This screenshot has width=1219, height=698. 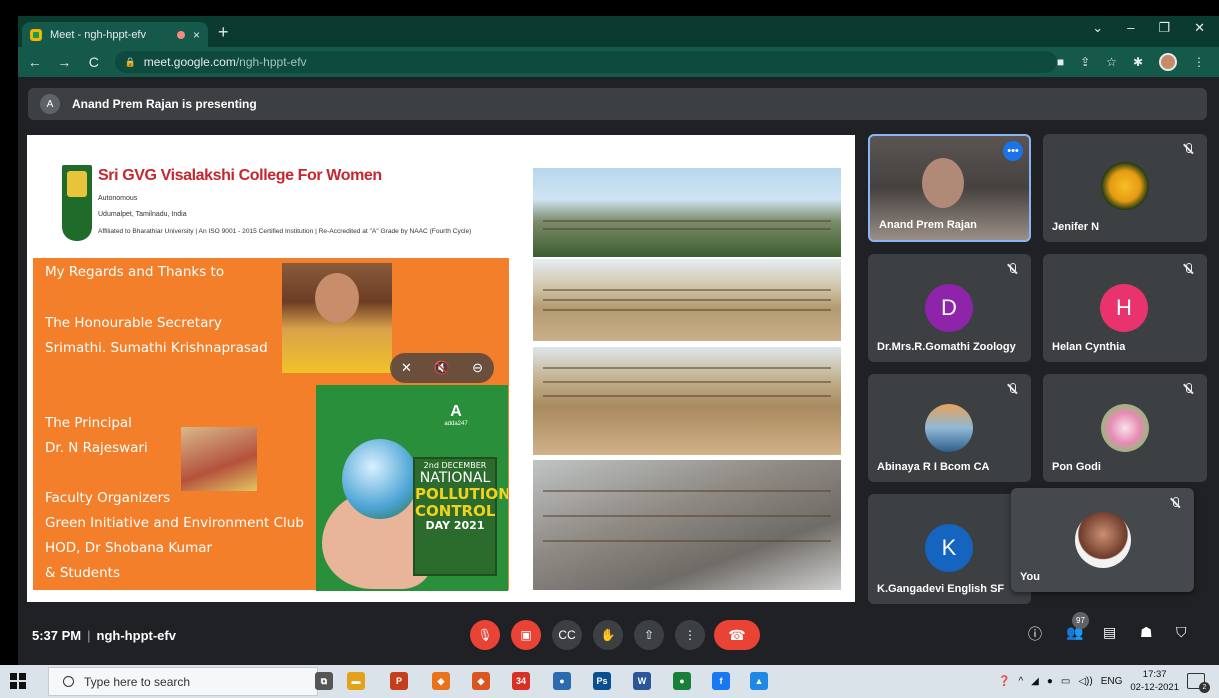 I want to click on taskbar-time: 17:37, so click(x=1154, y=674).